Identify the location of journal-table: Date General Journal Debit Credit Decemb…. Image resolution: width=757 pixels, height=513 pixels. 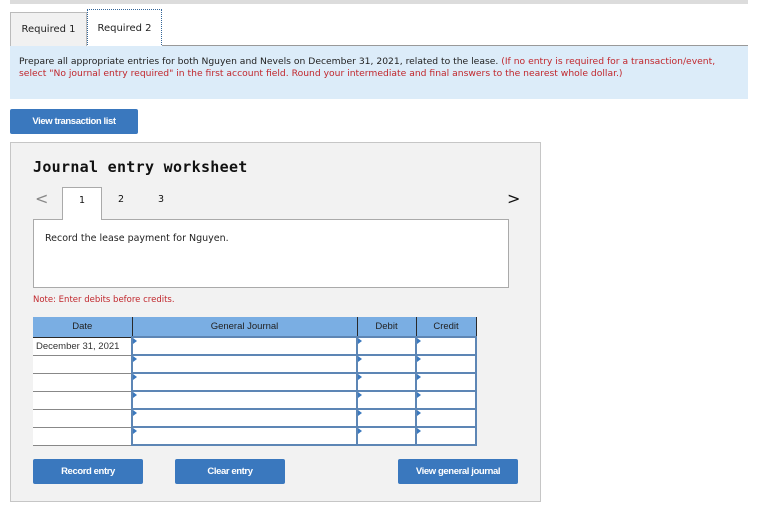
(255, 381).